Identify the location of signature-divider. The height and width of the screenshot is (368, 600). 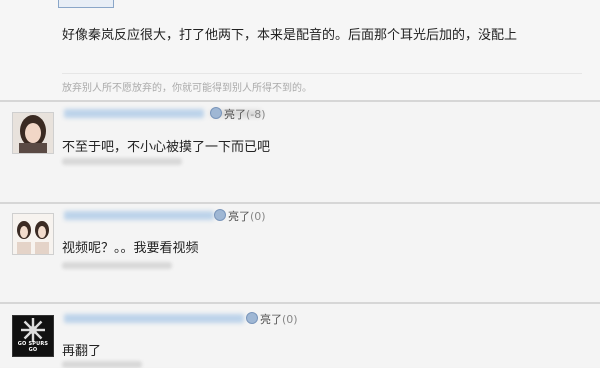
(322, 73).